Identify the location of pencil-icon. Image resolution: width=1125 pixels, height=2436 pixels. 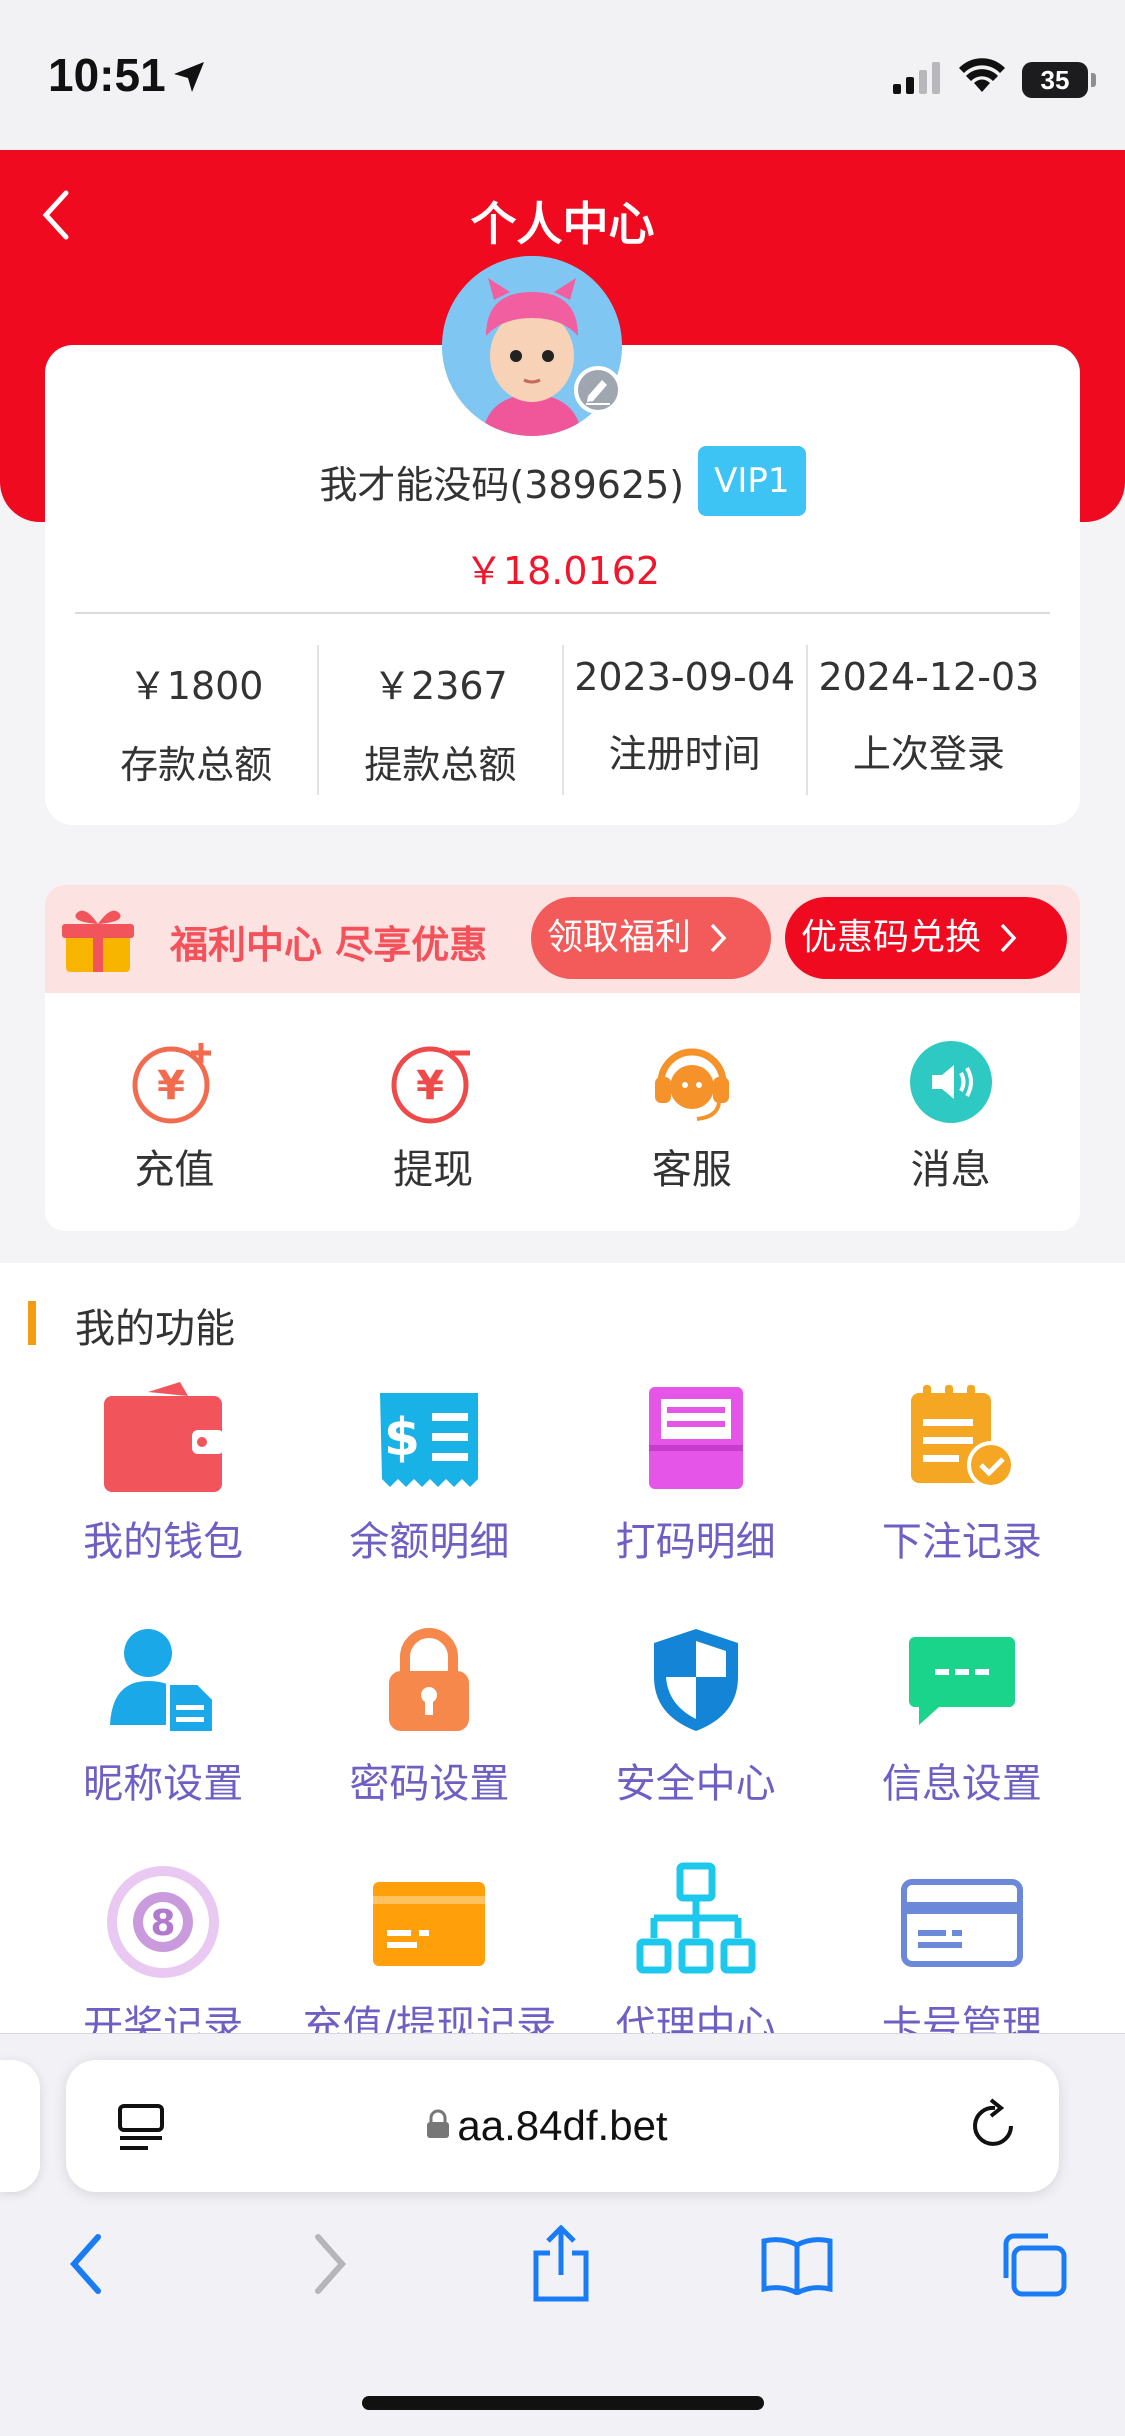
(598, 392).